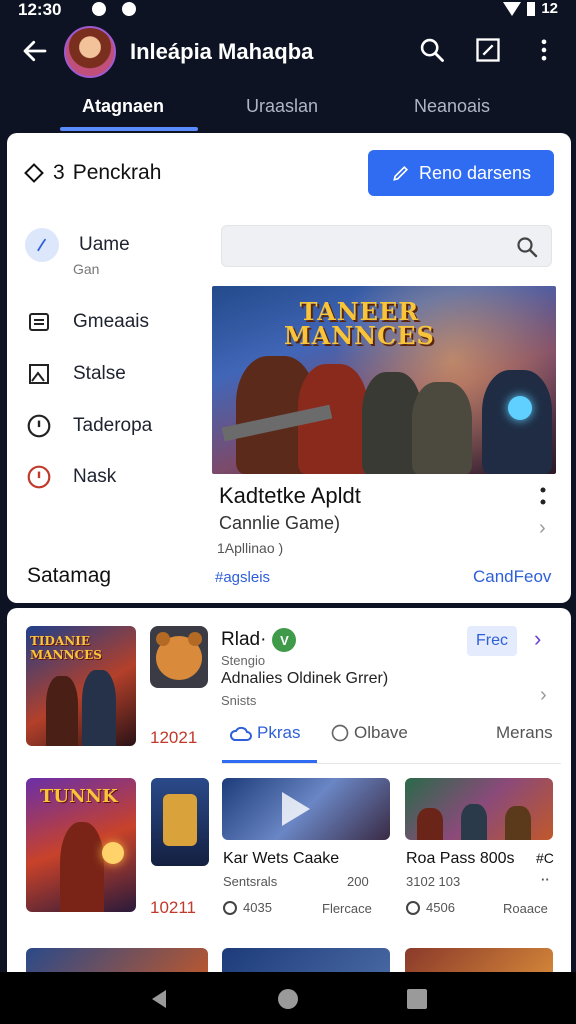 The width and height of the screenshot is (576, 1024). I want to click on segment-indicator, so click(269, 761).